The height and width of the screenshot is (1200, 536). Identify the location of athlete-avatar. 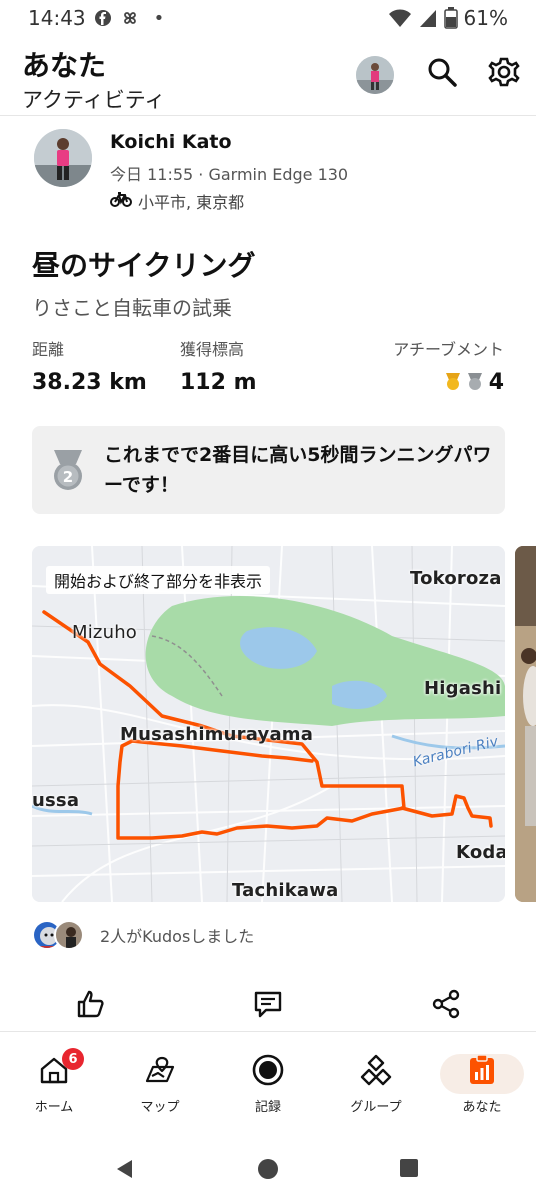
(63, 158).